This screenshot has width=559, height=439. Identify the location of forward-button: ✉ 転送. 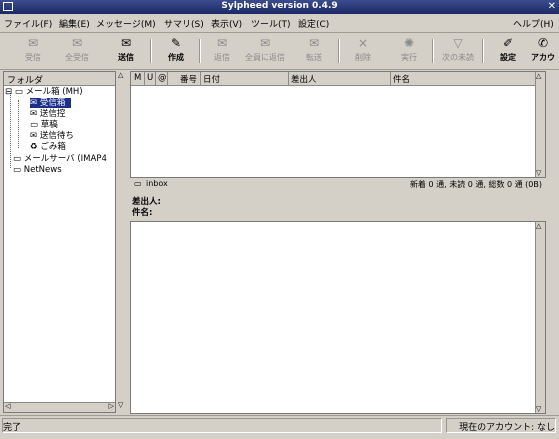
(314, 51).